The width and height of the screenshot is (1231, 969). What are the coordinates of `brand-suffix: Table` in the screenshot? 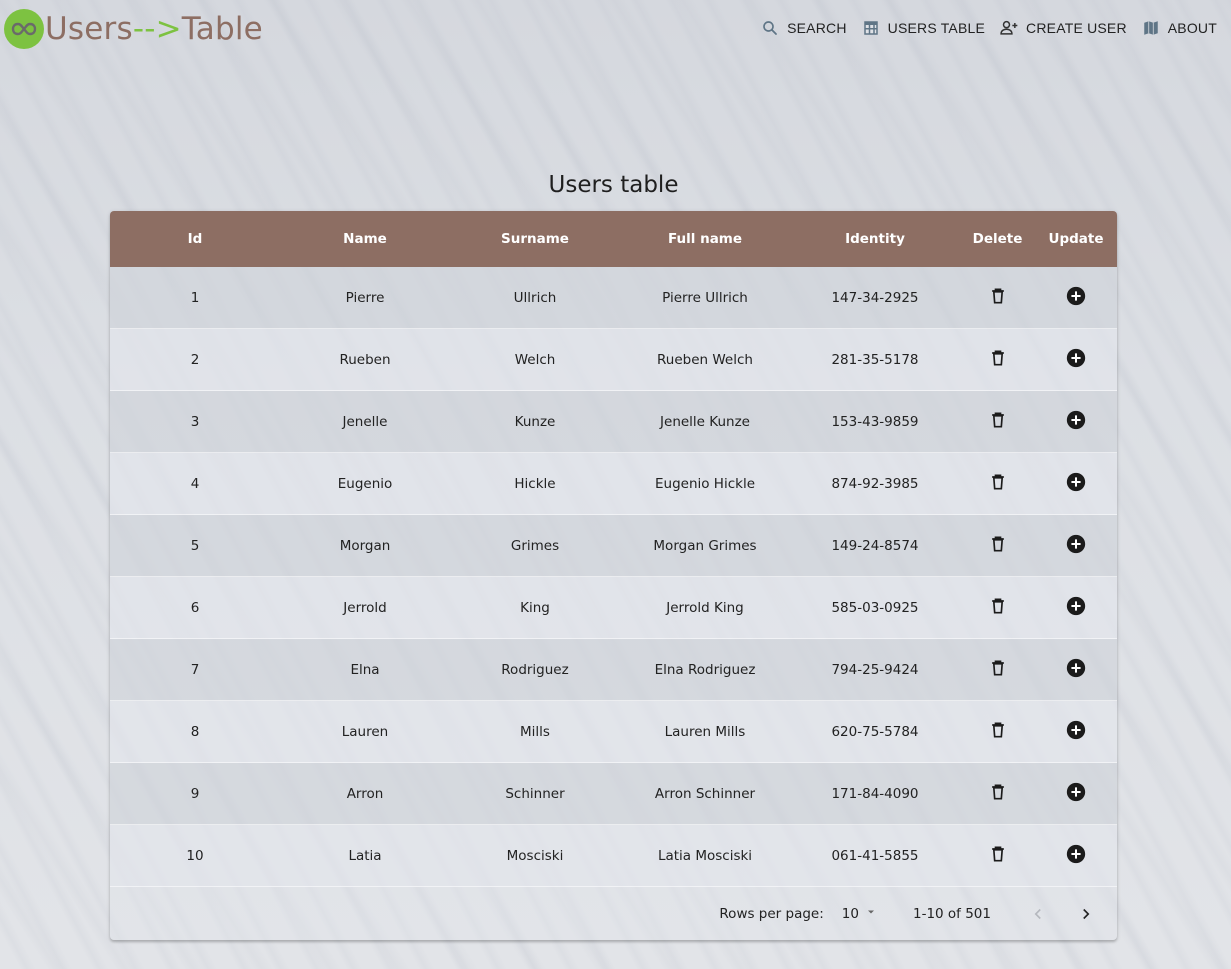 It's located at (222, 29).